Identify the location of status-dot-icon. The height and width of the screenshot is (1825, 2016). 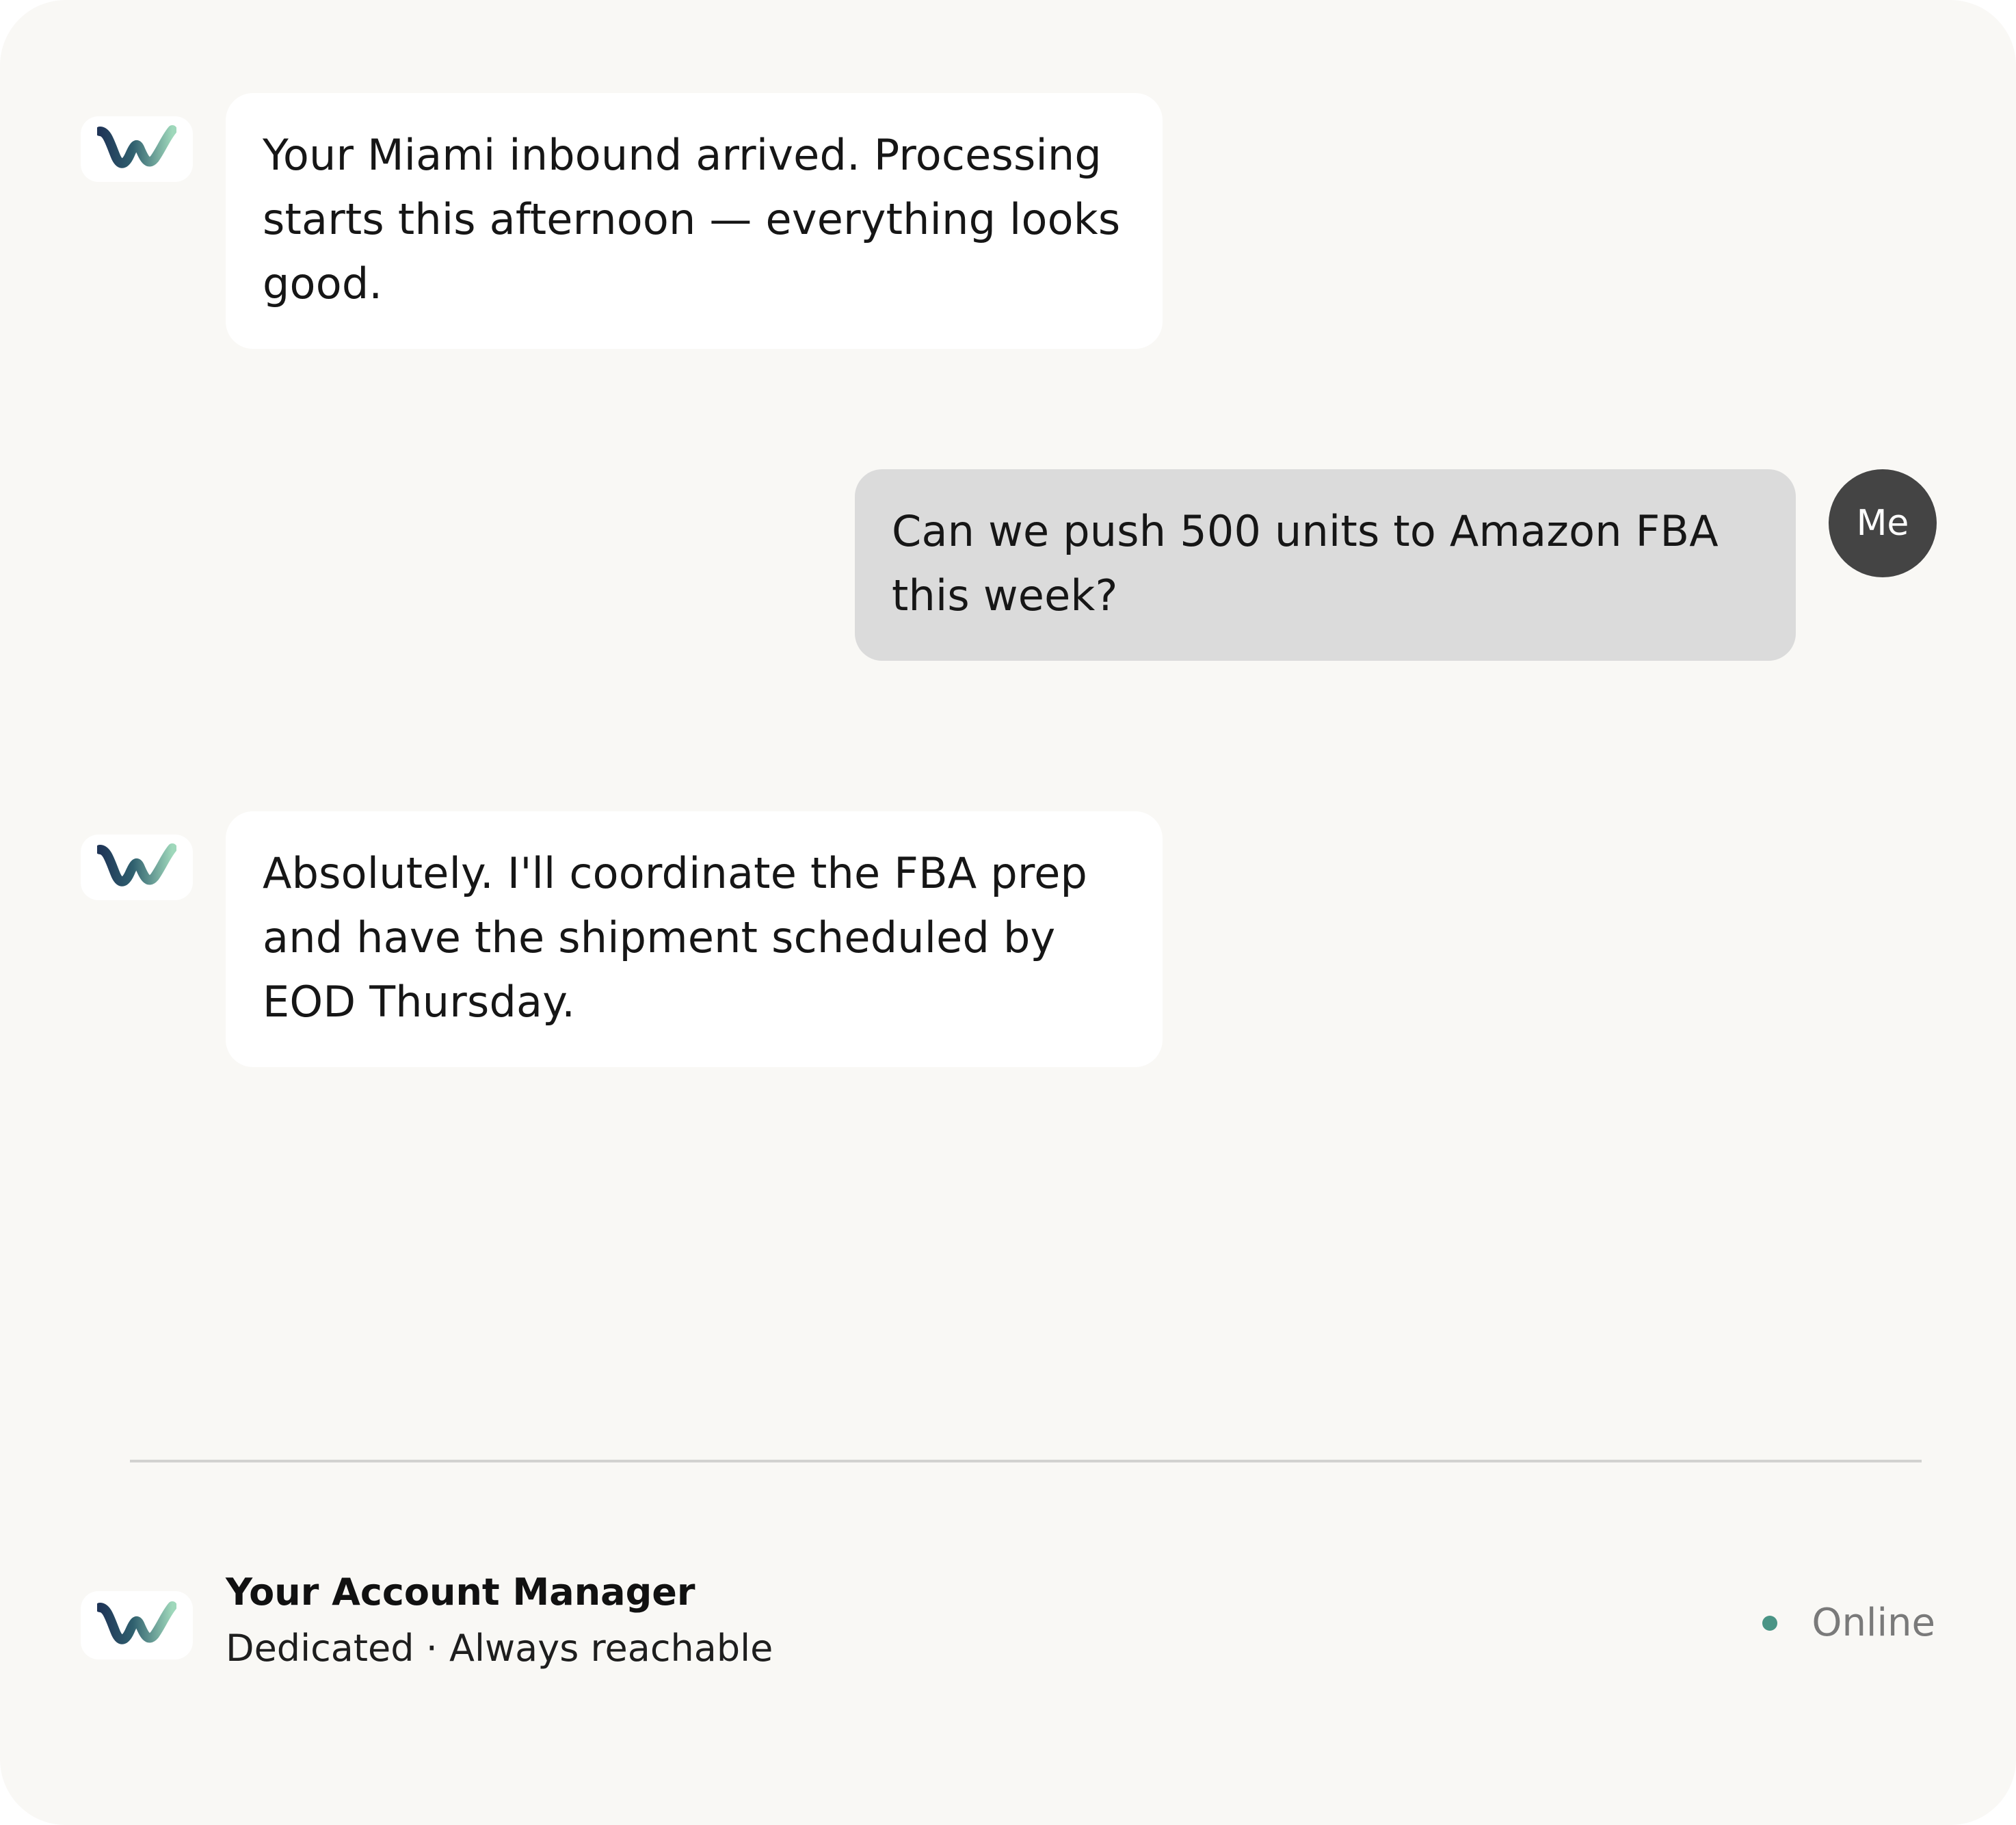
(1770, 1623).